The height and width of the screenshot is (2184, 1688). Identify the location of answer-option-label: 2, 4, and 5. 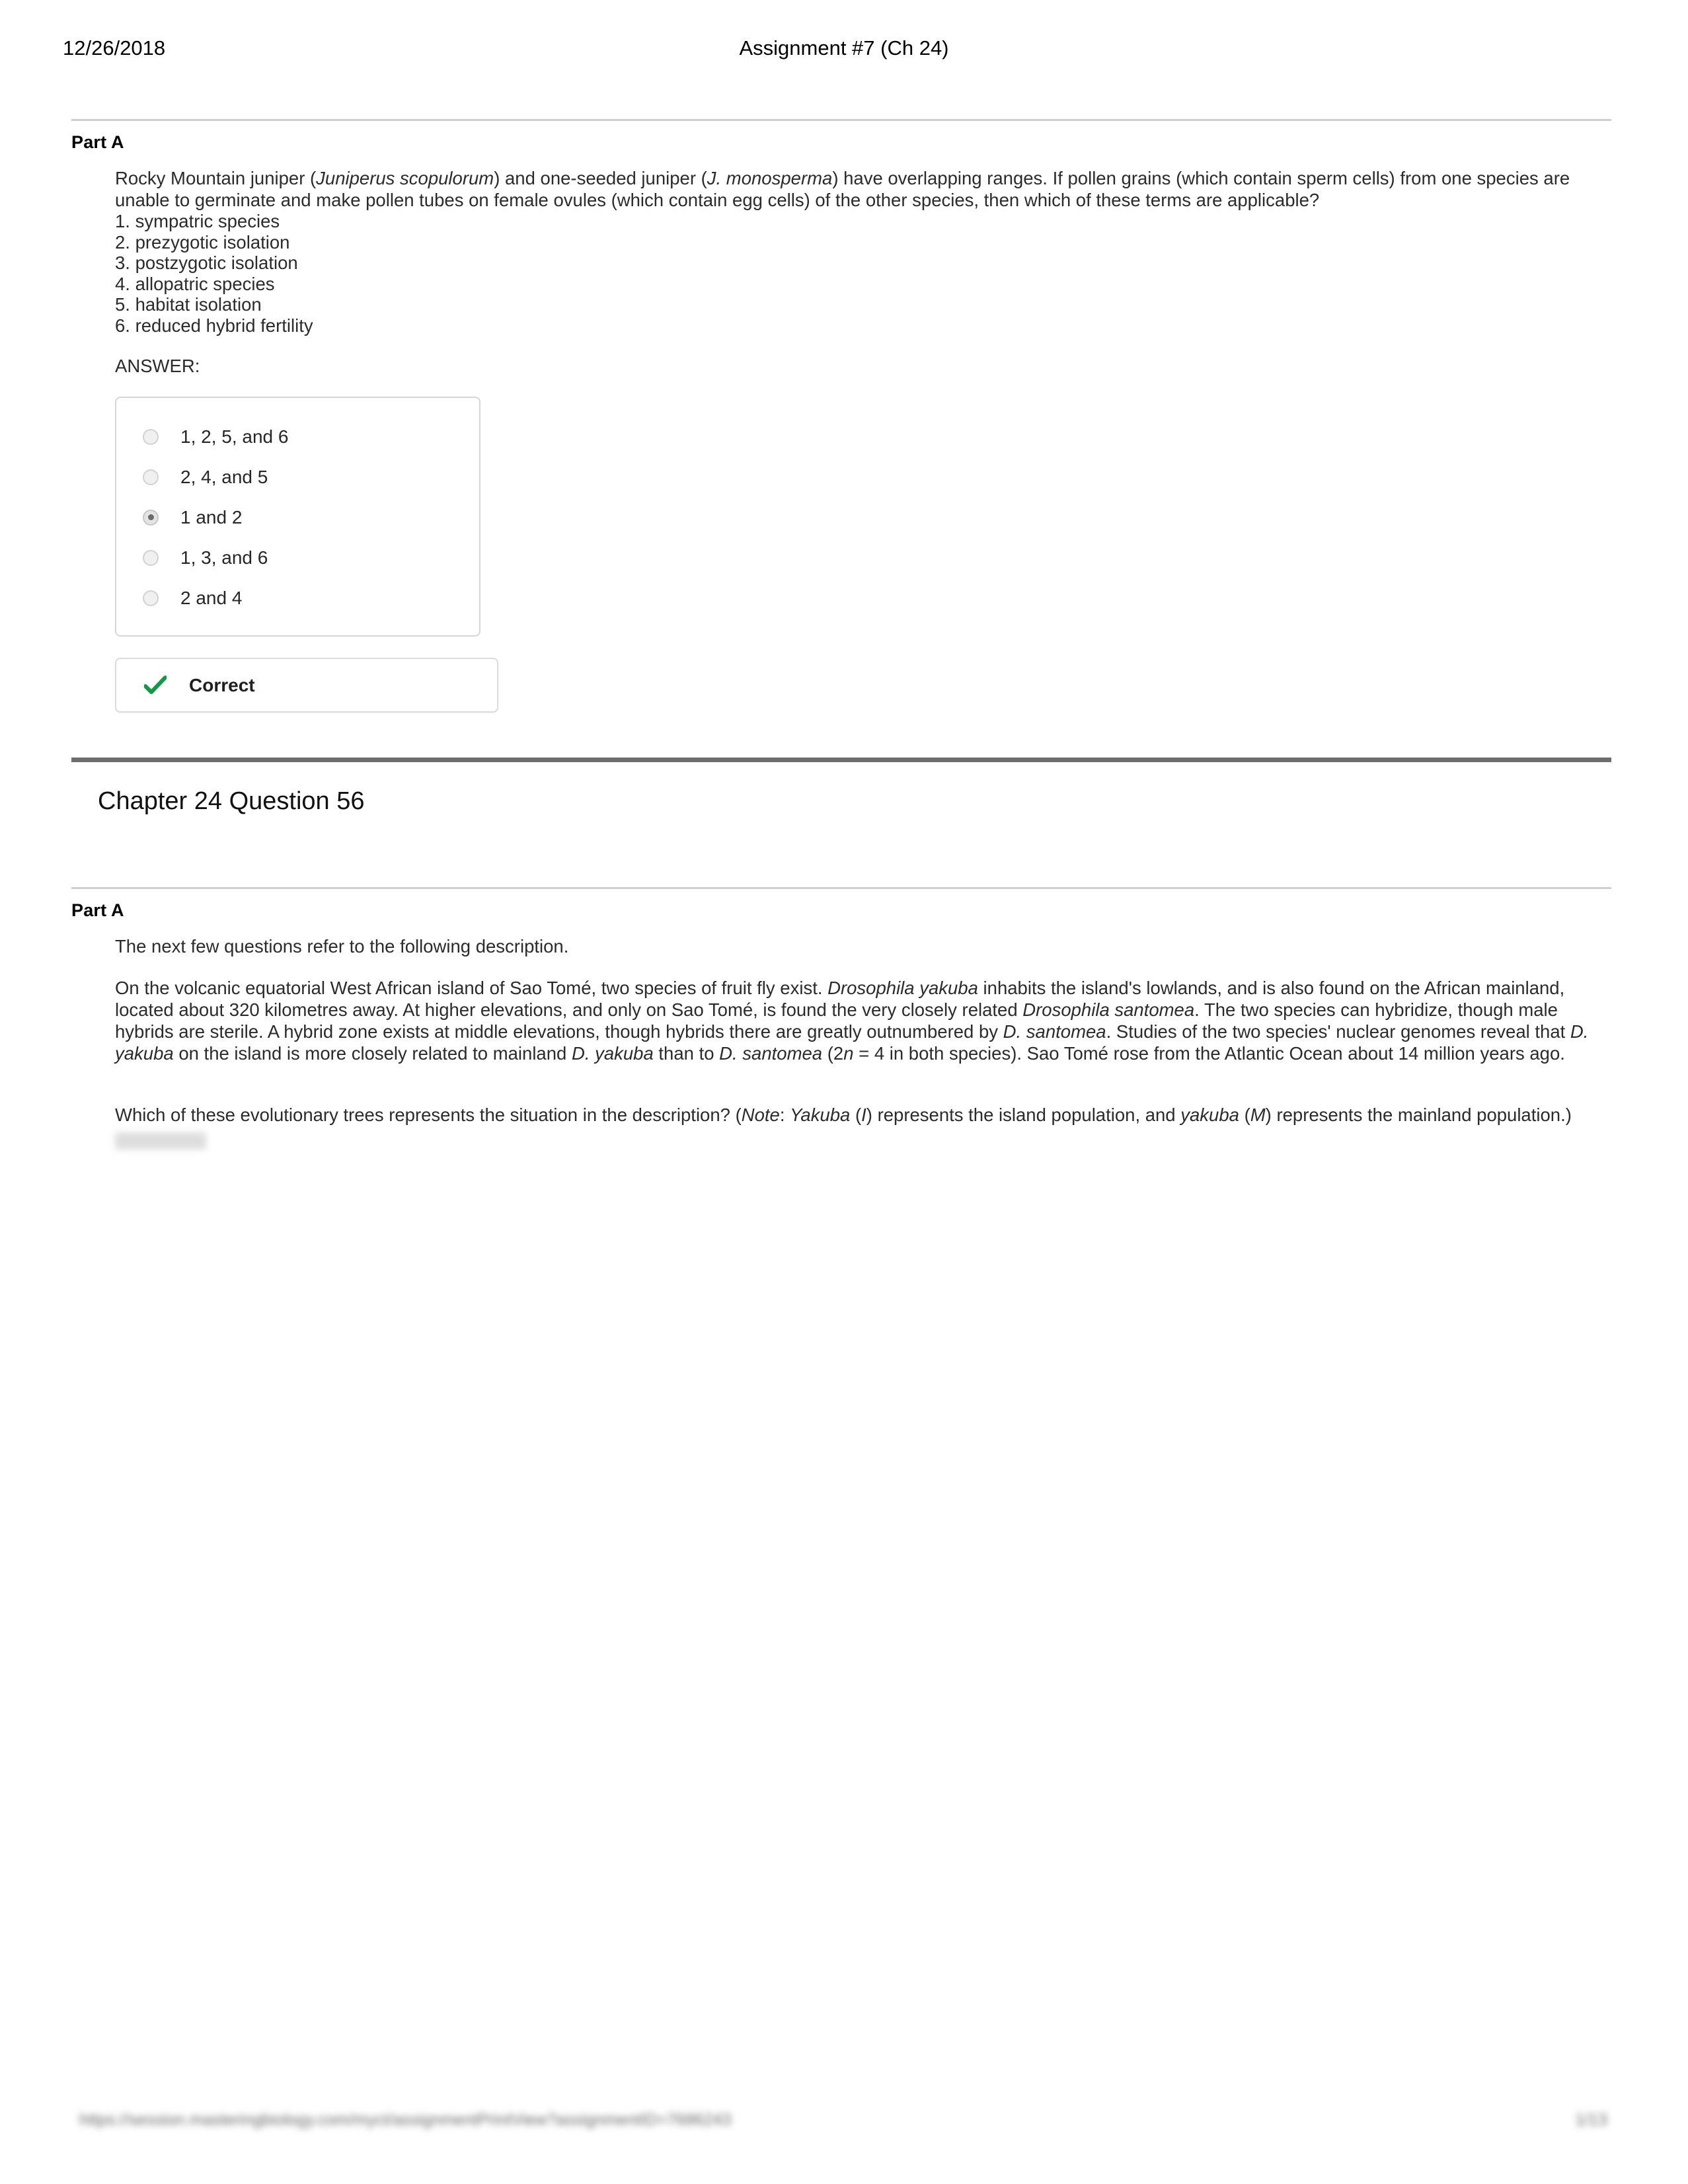
(224, 476).